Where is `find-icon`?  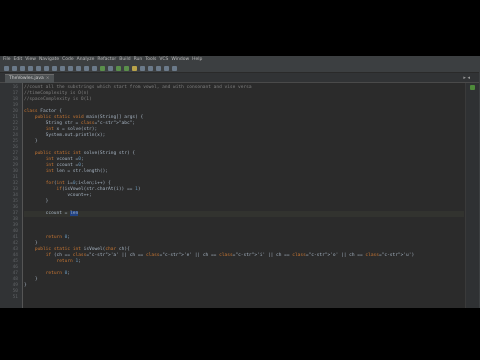
find-icon is located at coordinates (70, 68).